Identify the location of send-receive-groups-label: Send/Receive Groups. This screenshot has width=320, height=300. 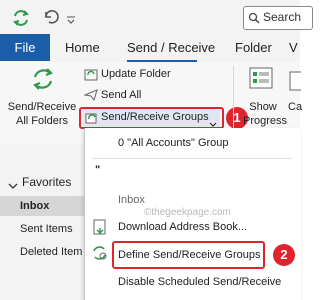
(155, 117).